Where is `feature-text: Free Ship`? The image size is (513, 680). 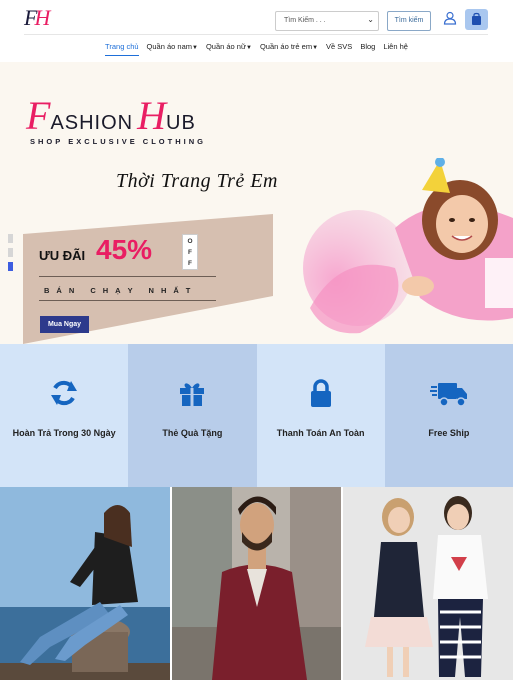 feature-text: Free Ship is located at coordinates (449, 433).